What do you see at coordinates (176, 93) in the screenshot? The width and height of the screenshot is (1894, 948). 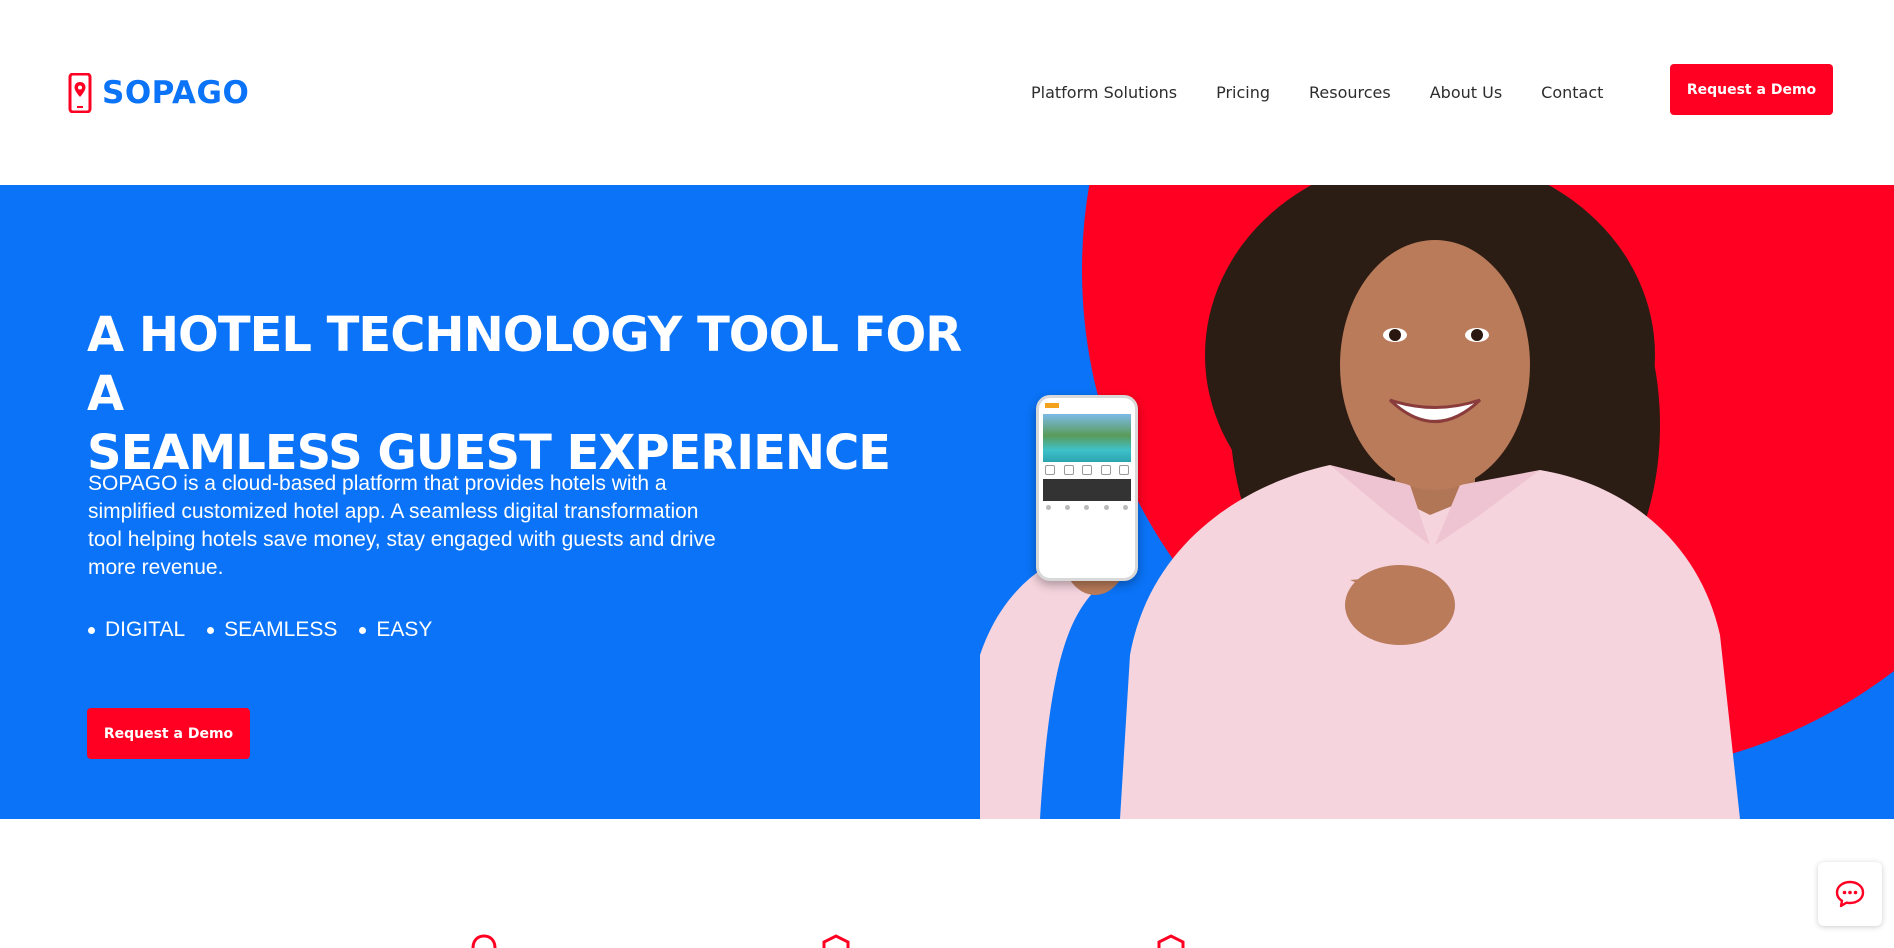 I see `logo-text: SOPAGO` at bounding box center [176, 93].